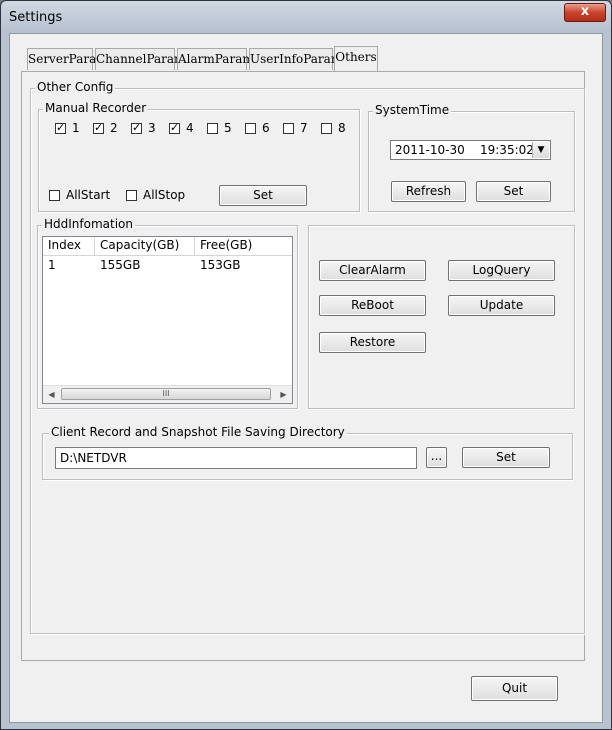 This screenshot has height=730, width=612. I want to click on channel-checkbox-label: 3, so click(152, 128).